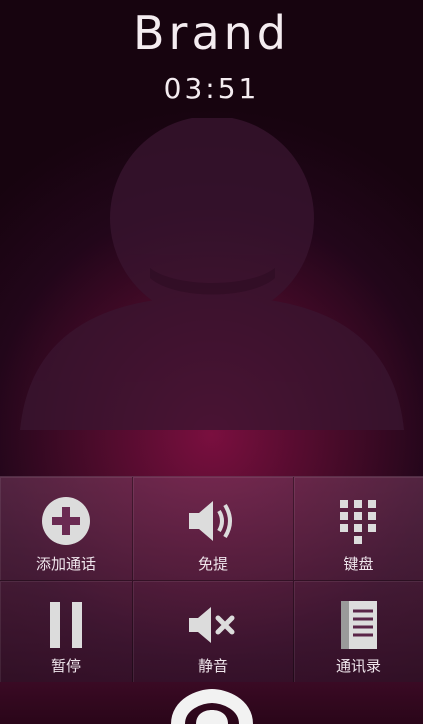 The width and height of the screenshot is (423, 724). I want to click on call-timer: 03:51, so click(211, 88).